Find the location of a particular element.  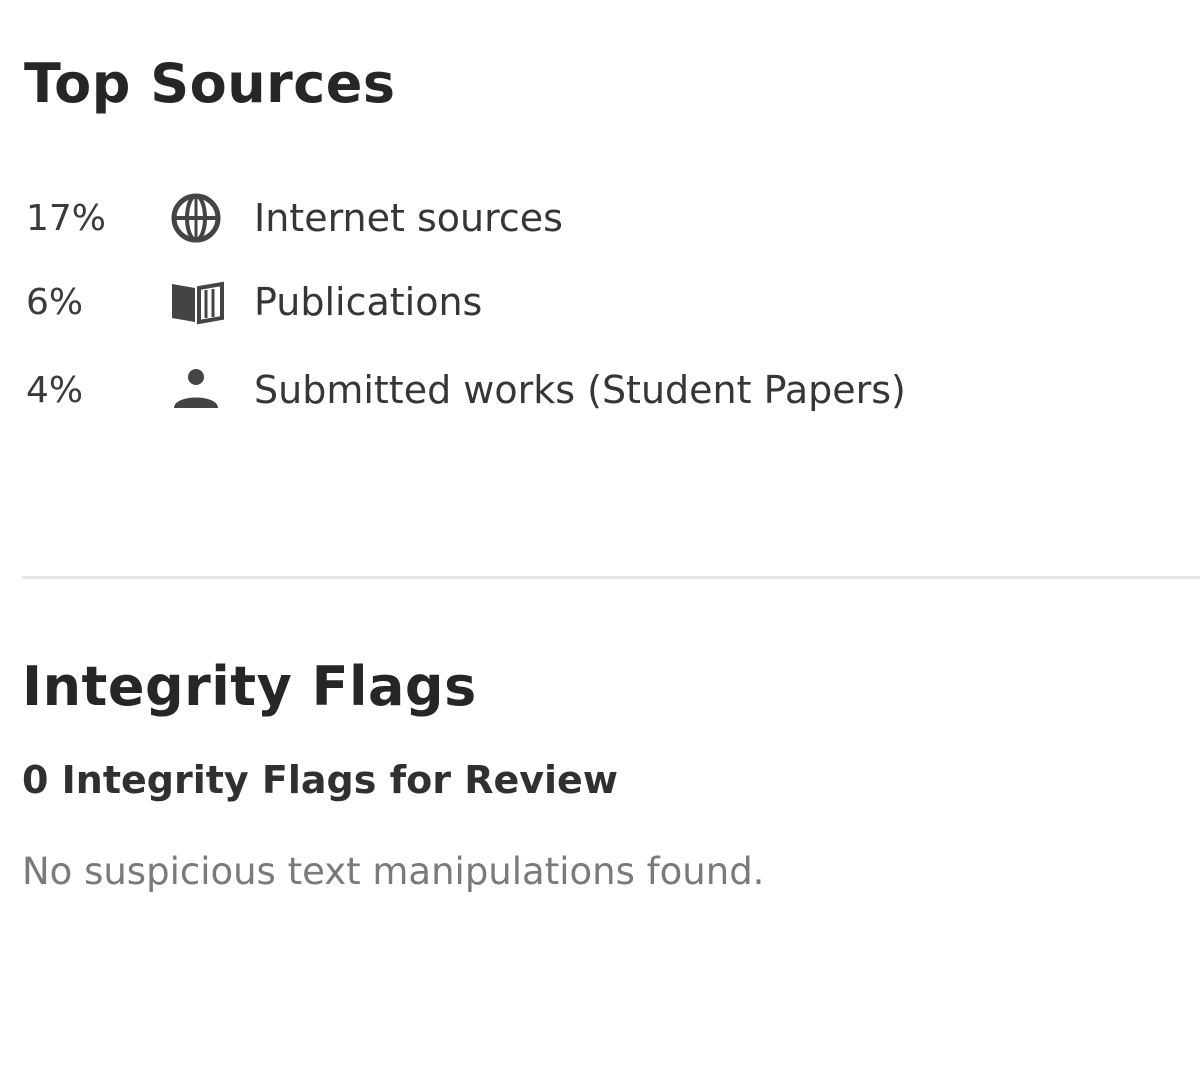

book-icon is located at coordinates (200, 302).